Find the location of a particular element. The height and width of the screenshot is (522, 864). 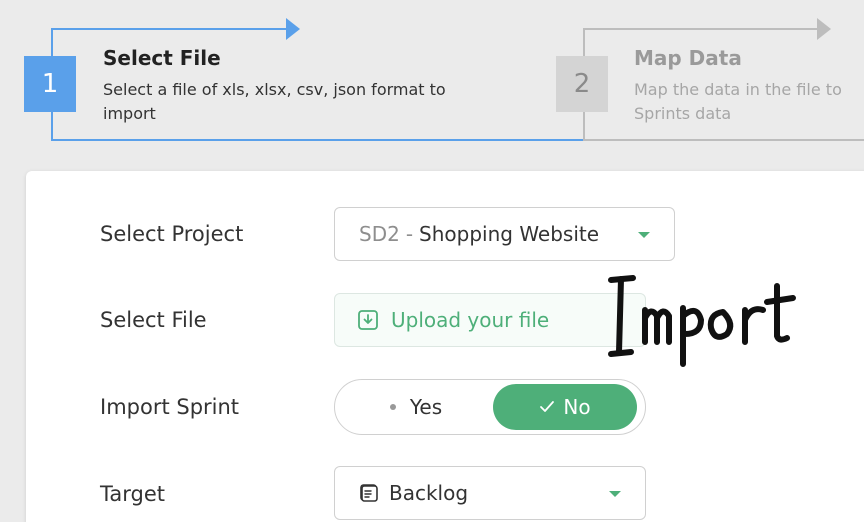

import-handwritten-overlay is located at coordinates (702, 321).